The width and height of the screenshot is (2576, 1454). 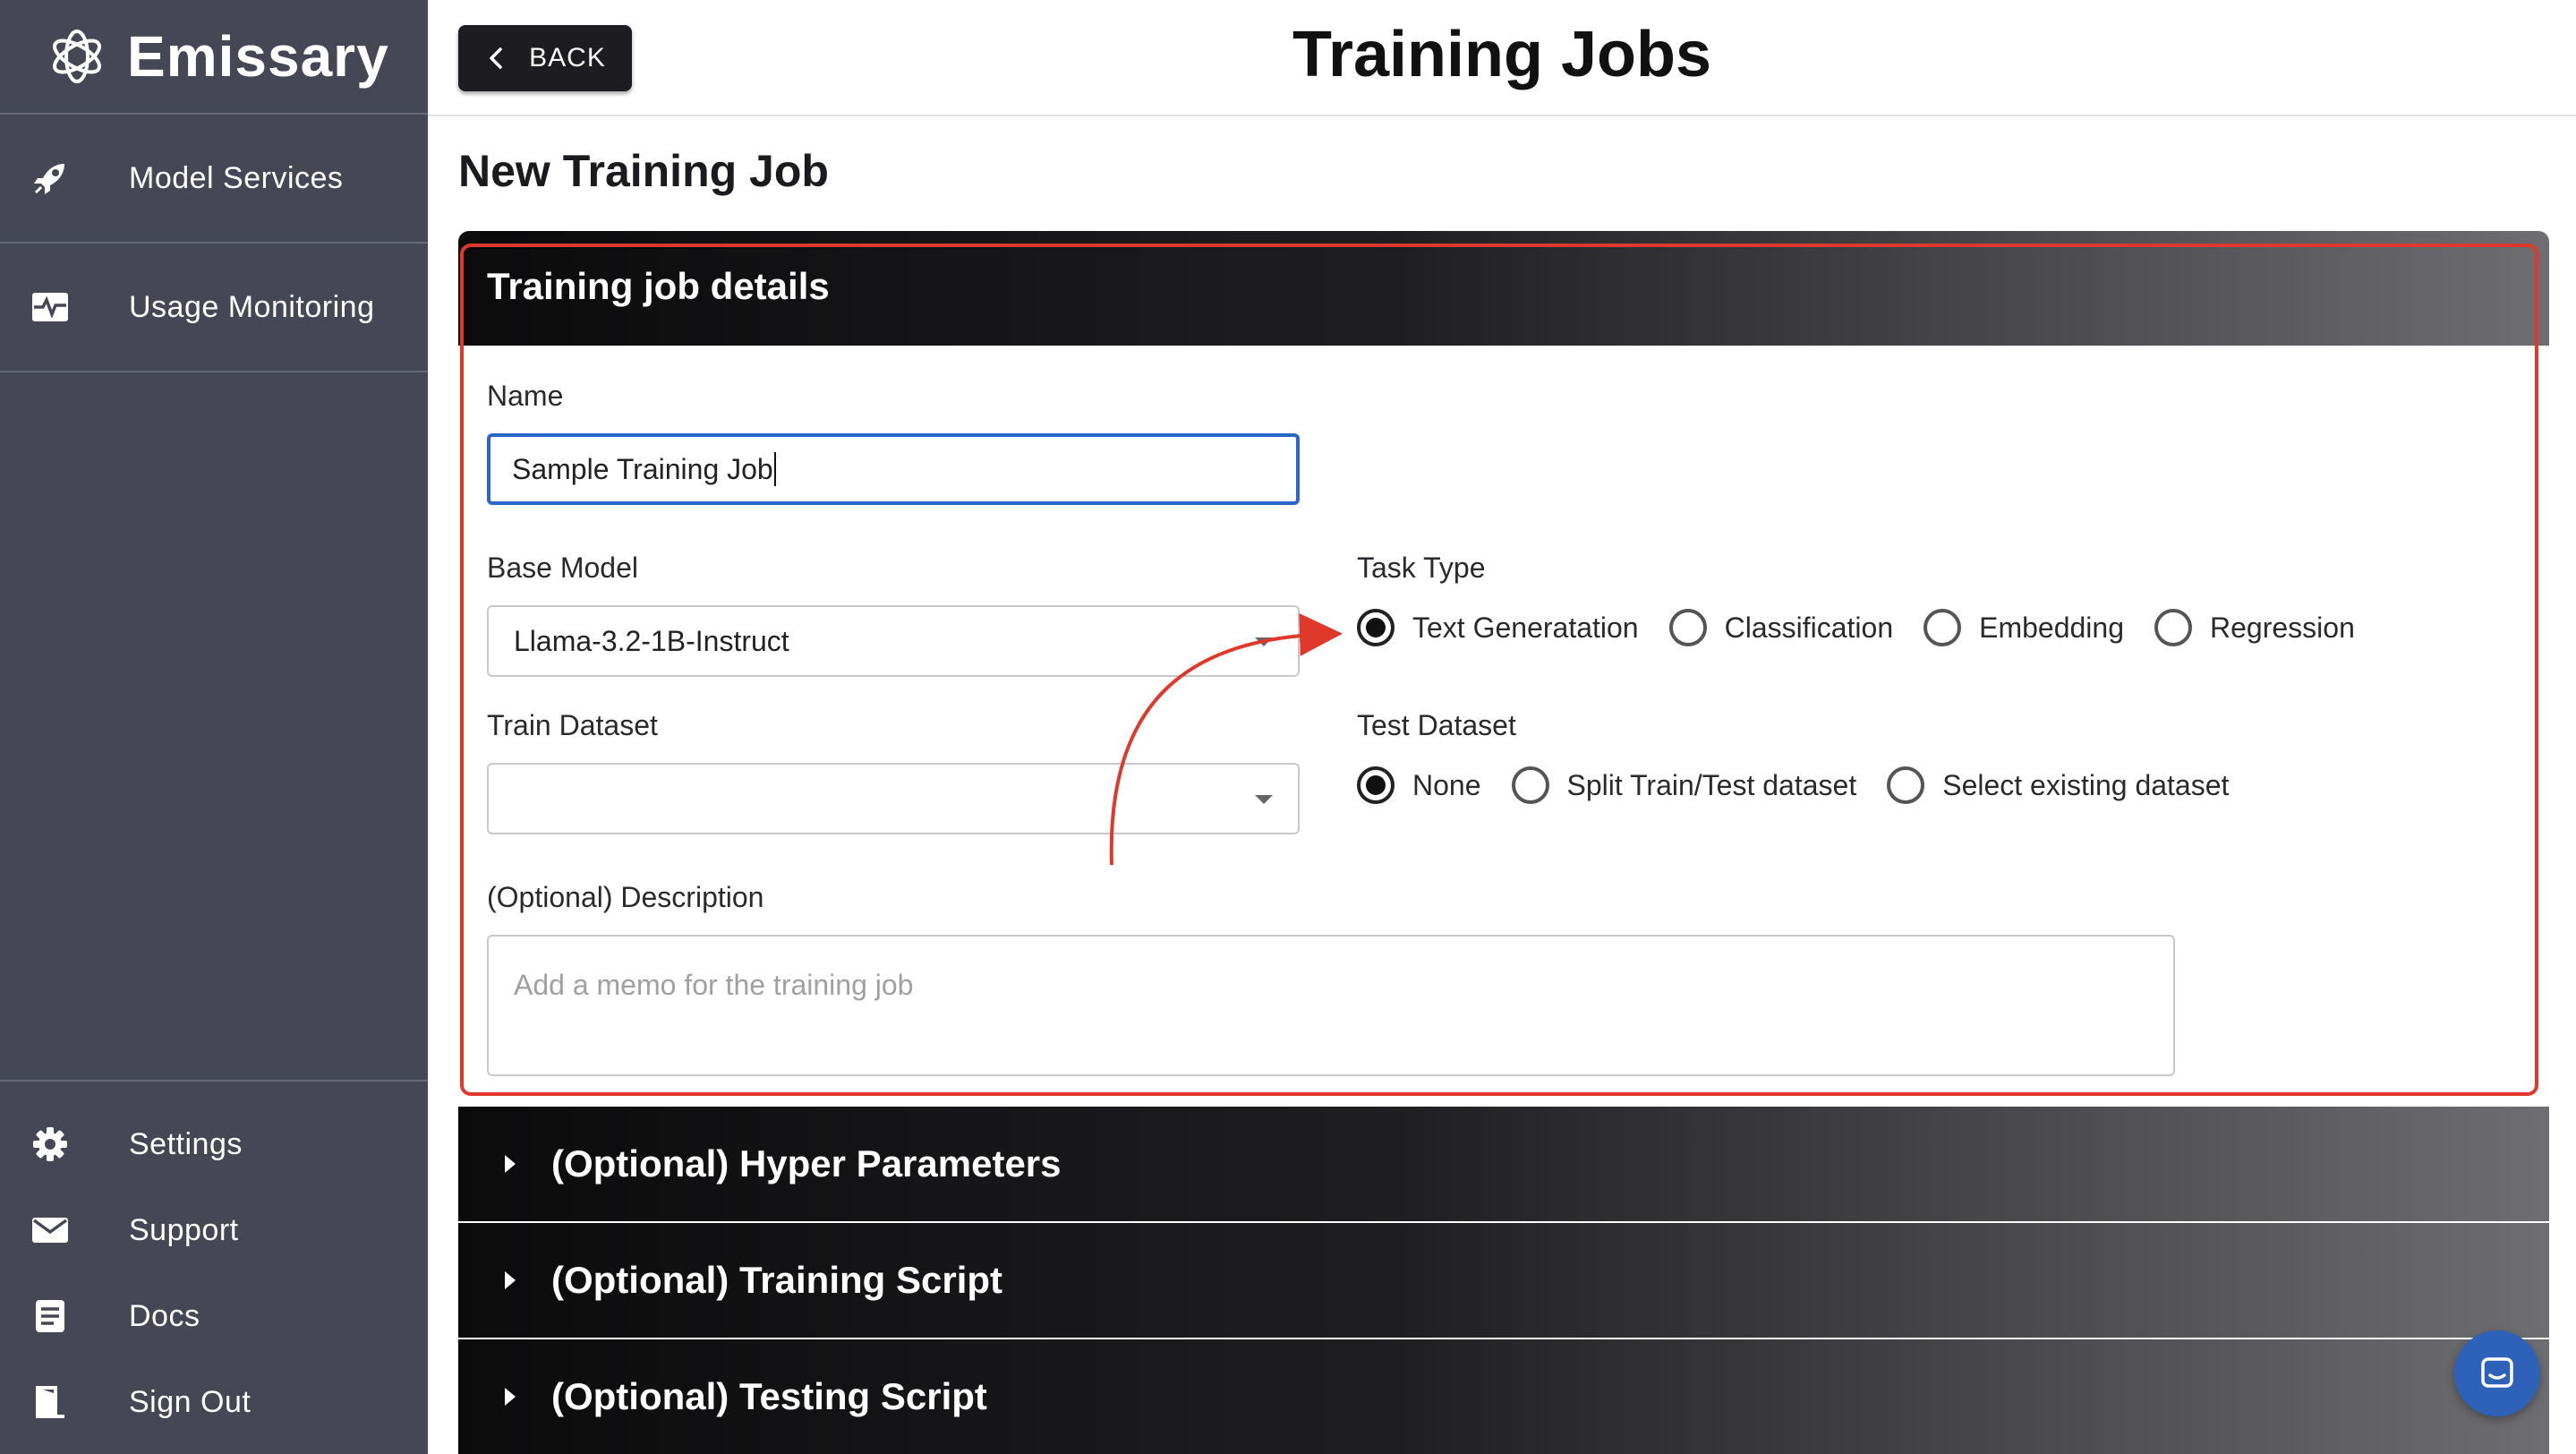 What do you see at coordinates (50, 307) in the screenshot?
I see `pulse-monitor-icon` at bounding box center [50, 307].